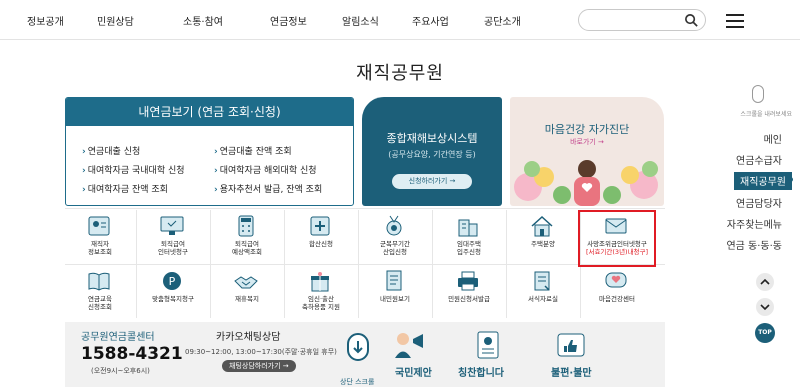 The image size is (800, 387). What do you see at coordinates (481, 371) in the screenshot?
I see `praise-link: 칭찬합니다` at bounding box center [481, 371].